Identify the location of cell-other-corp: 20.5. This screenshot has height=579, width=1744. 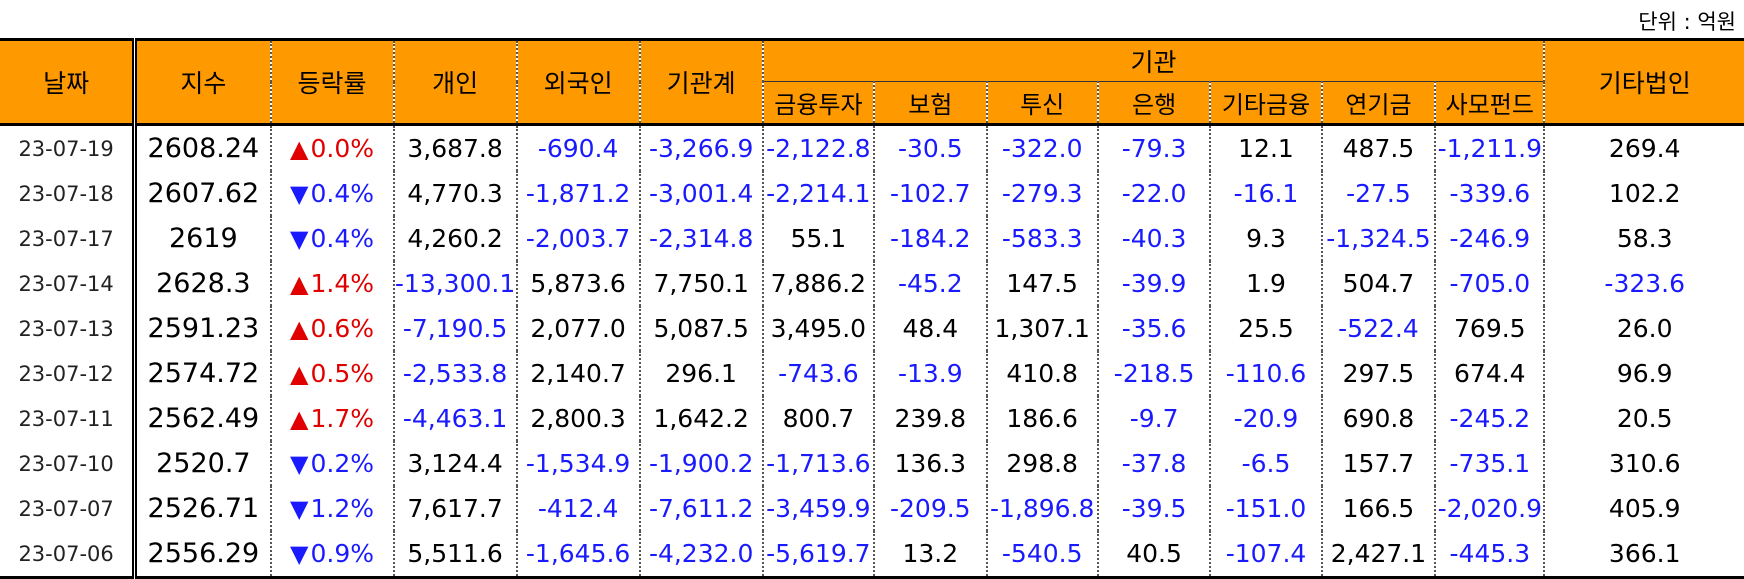
(1643, 418).